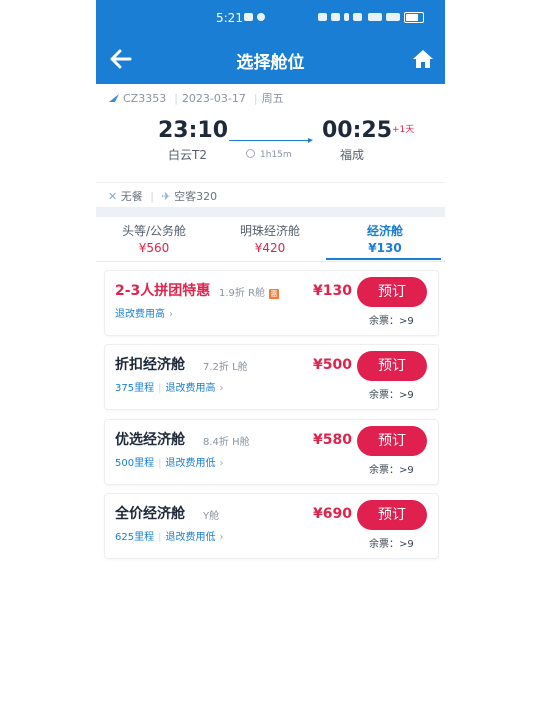  I want to click on duration-text: 1h15m, so click(276, 155).